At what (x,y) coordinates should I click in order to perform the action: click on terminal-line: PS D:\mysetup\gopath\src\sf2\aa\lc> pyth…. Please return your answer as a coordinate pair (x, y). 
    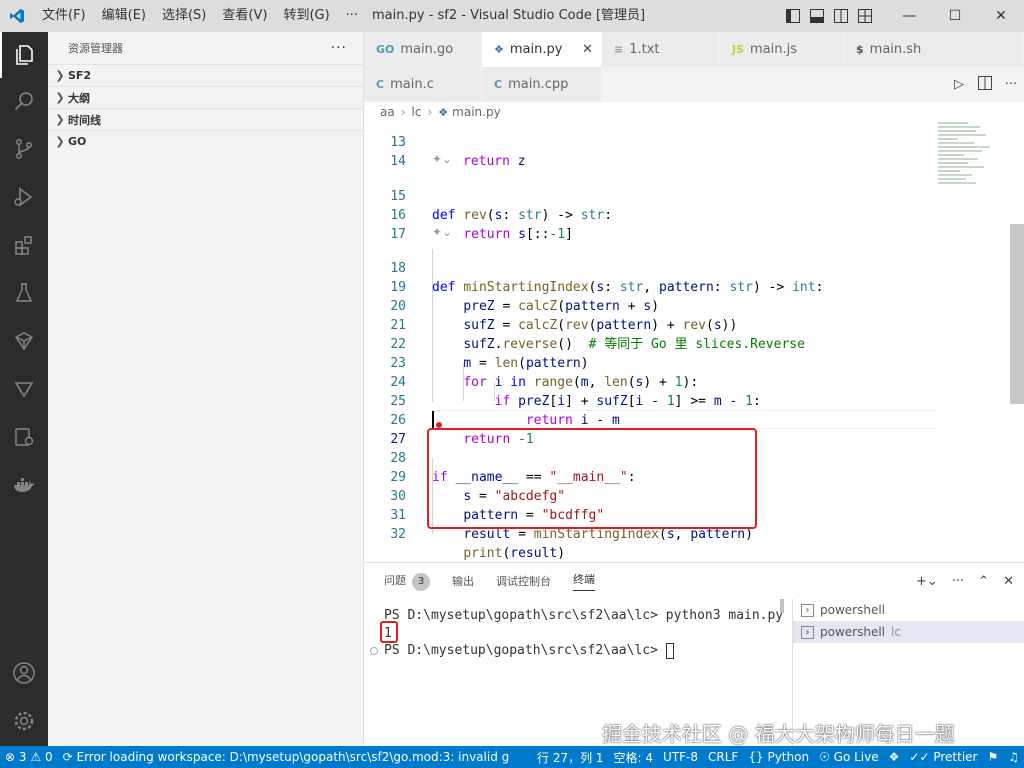
    Looking at the image, I should click on (584, 615).